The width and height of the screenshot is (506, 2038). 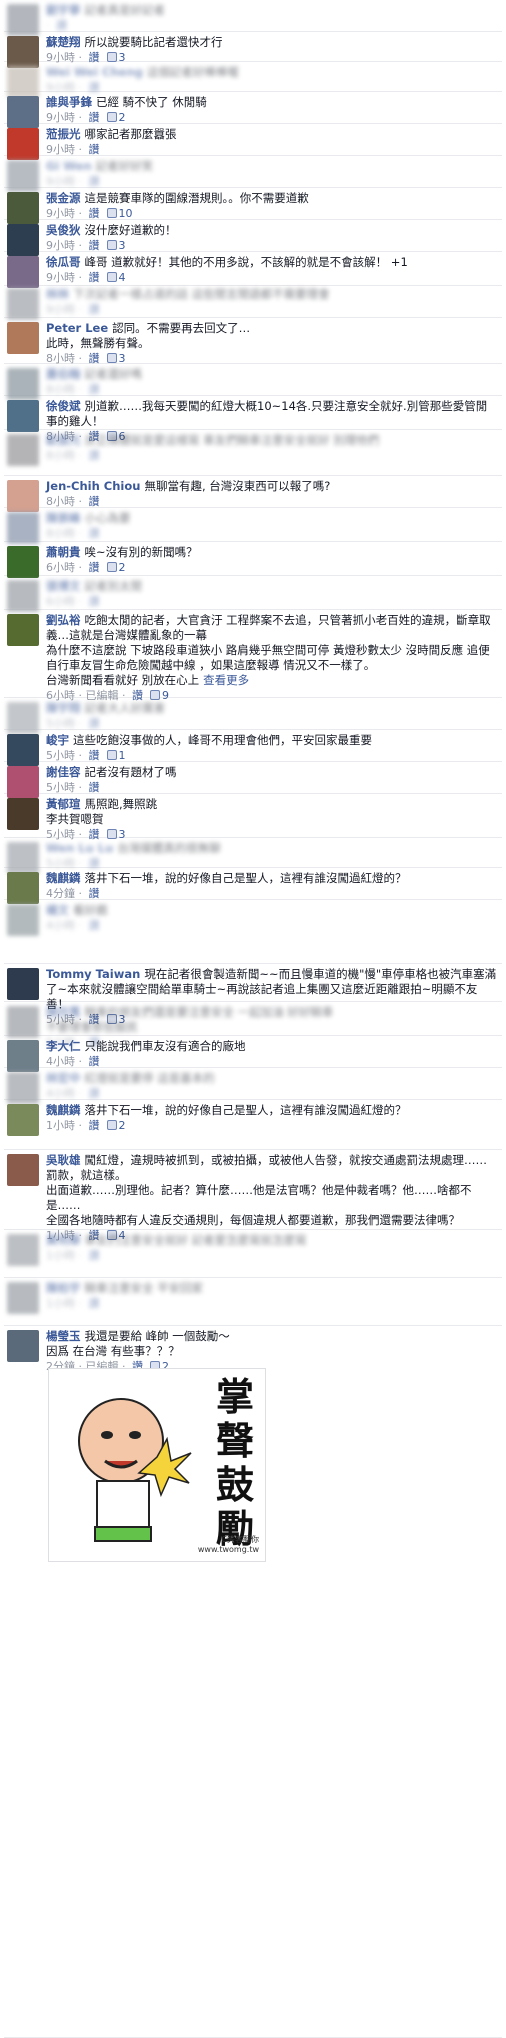 What do you see at coordinates (63, 134) in the screenshot?
I see `commenter-name: 蒞振光` at bounding box center [63, 134].